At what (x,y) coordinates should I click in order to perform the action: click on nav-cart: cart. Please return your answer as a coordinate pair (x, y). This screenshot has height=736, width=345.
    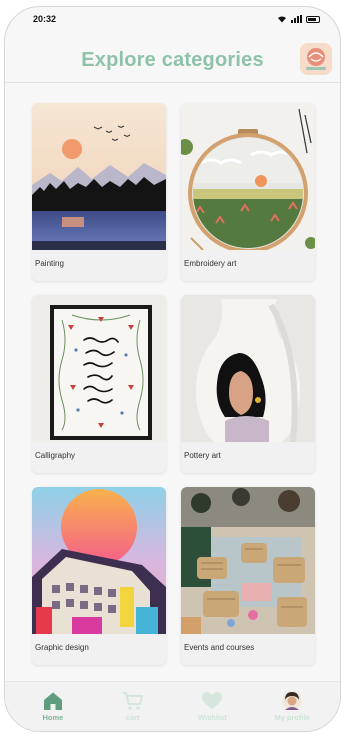
    Looking at the image, I should click on (133, 706).